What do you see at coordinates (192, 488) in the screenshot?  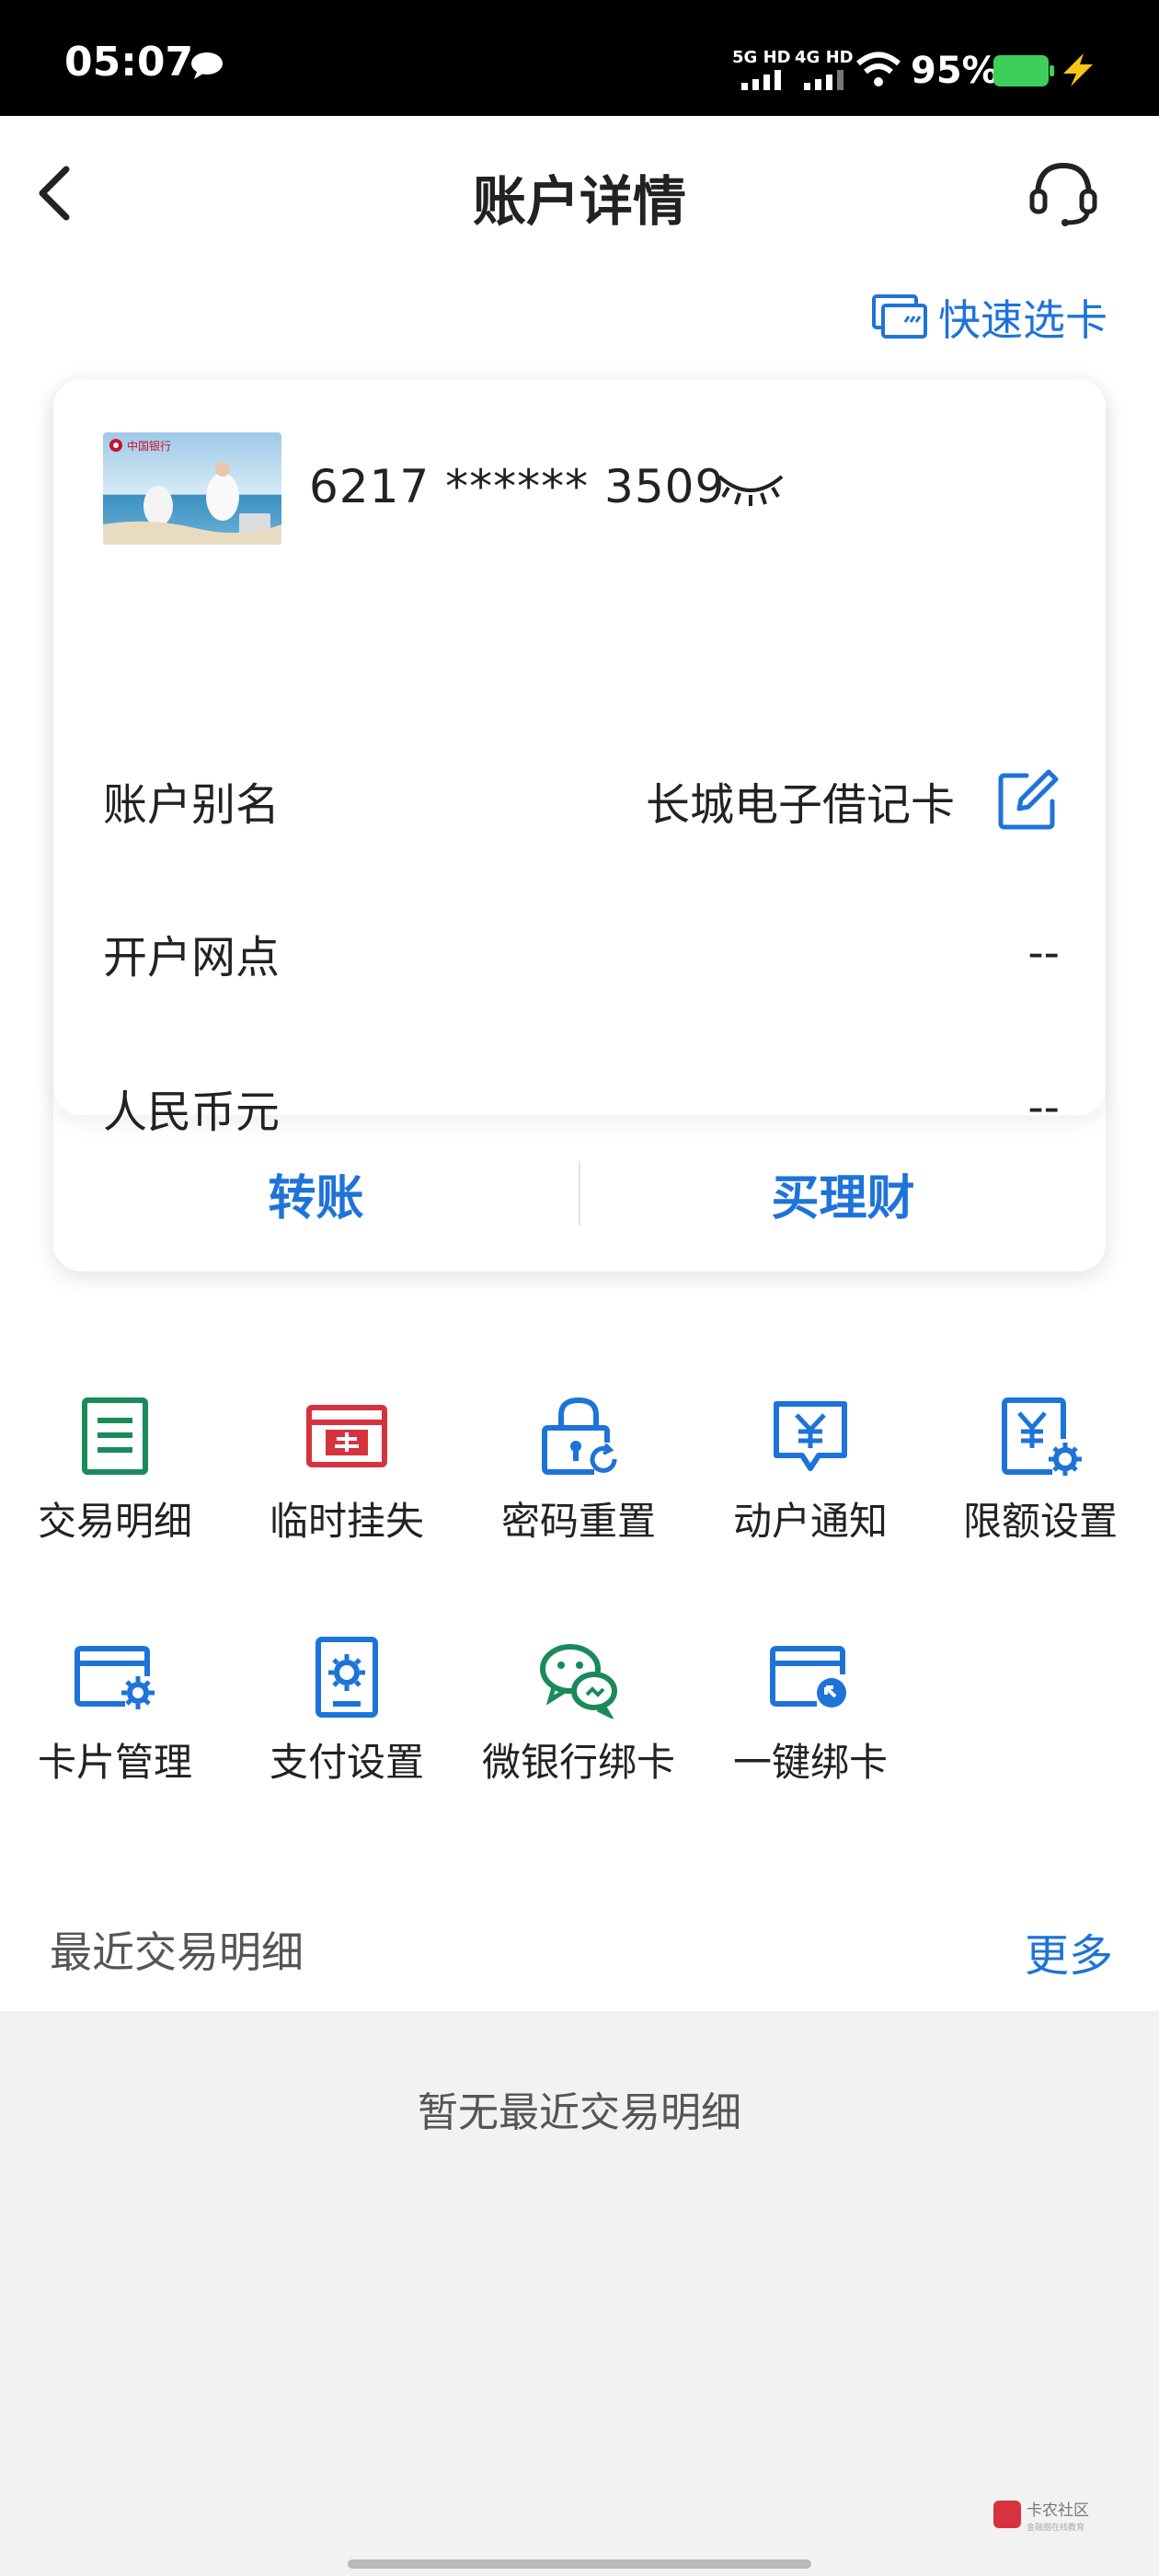 I see `bank-card-image: 中国银行` at bounding box center [192, 488].